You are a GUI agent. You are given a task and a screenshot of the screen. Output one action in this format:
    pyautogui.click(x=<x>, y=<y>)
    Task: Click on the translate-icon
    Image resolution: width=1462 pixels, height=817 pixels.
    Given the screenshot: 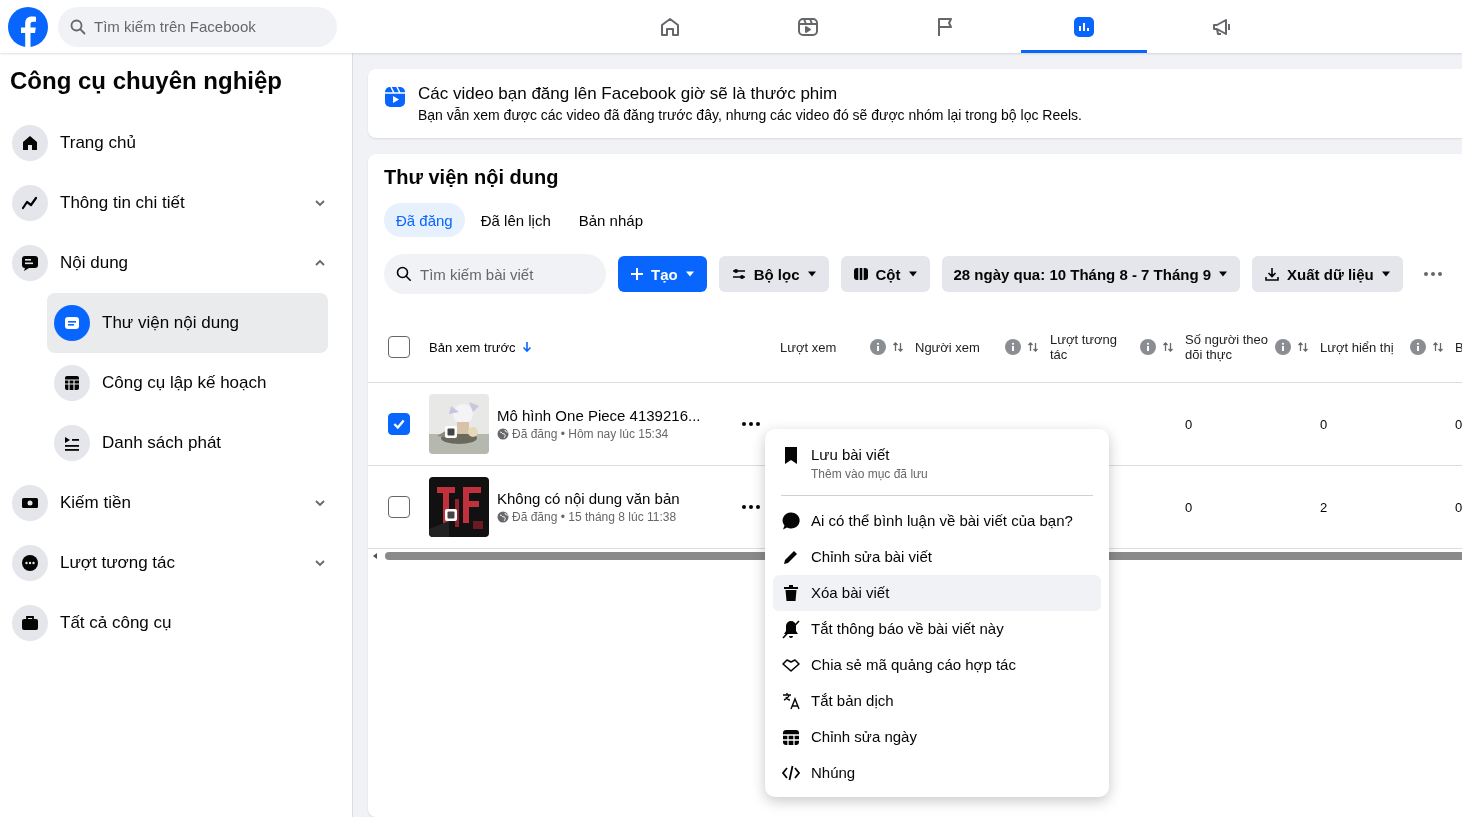 What is the action you would take?
    pyautogui.click(x=791, y=701)
    